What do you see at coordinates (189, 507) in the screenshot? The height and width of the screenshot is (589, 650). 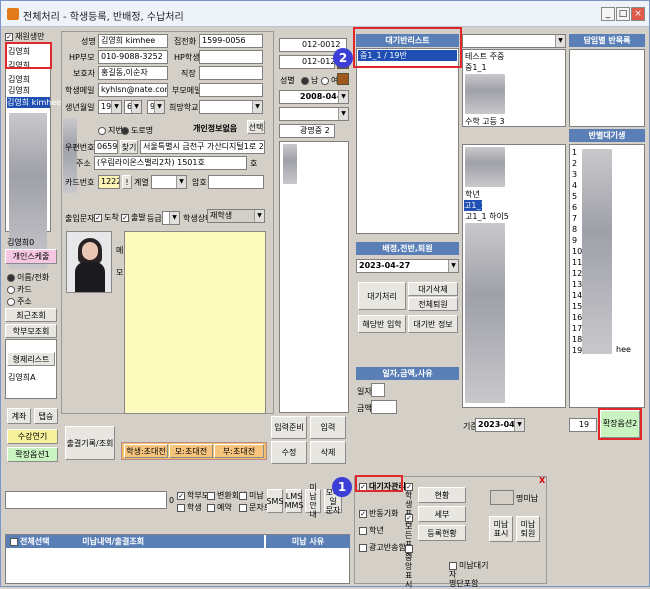 I see `to-student-check: 학생` at bounding box center [189, 507].